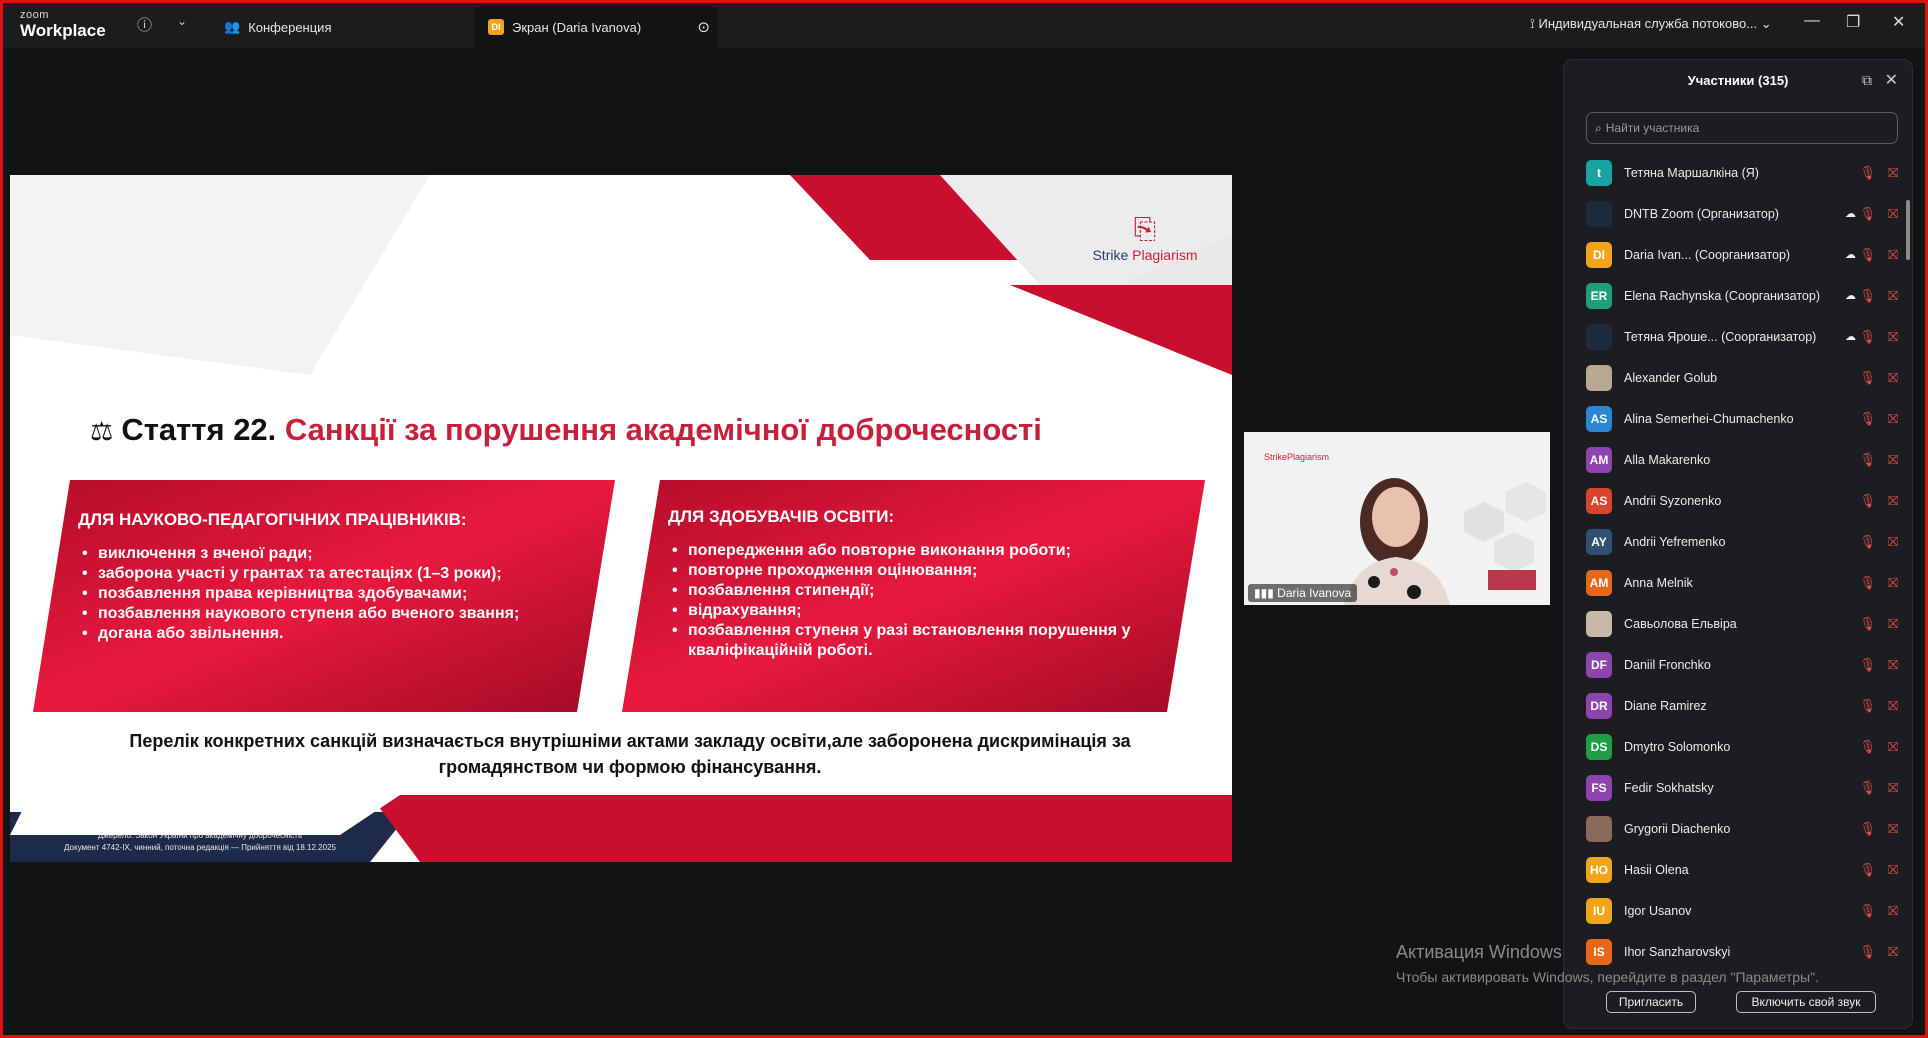 The image size is (1928, 1038). What do you see at coordinates (1145, 228) in the screenshot?
I see `document-icon: ⎘` at bounding box center [1145, 228].